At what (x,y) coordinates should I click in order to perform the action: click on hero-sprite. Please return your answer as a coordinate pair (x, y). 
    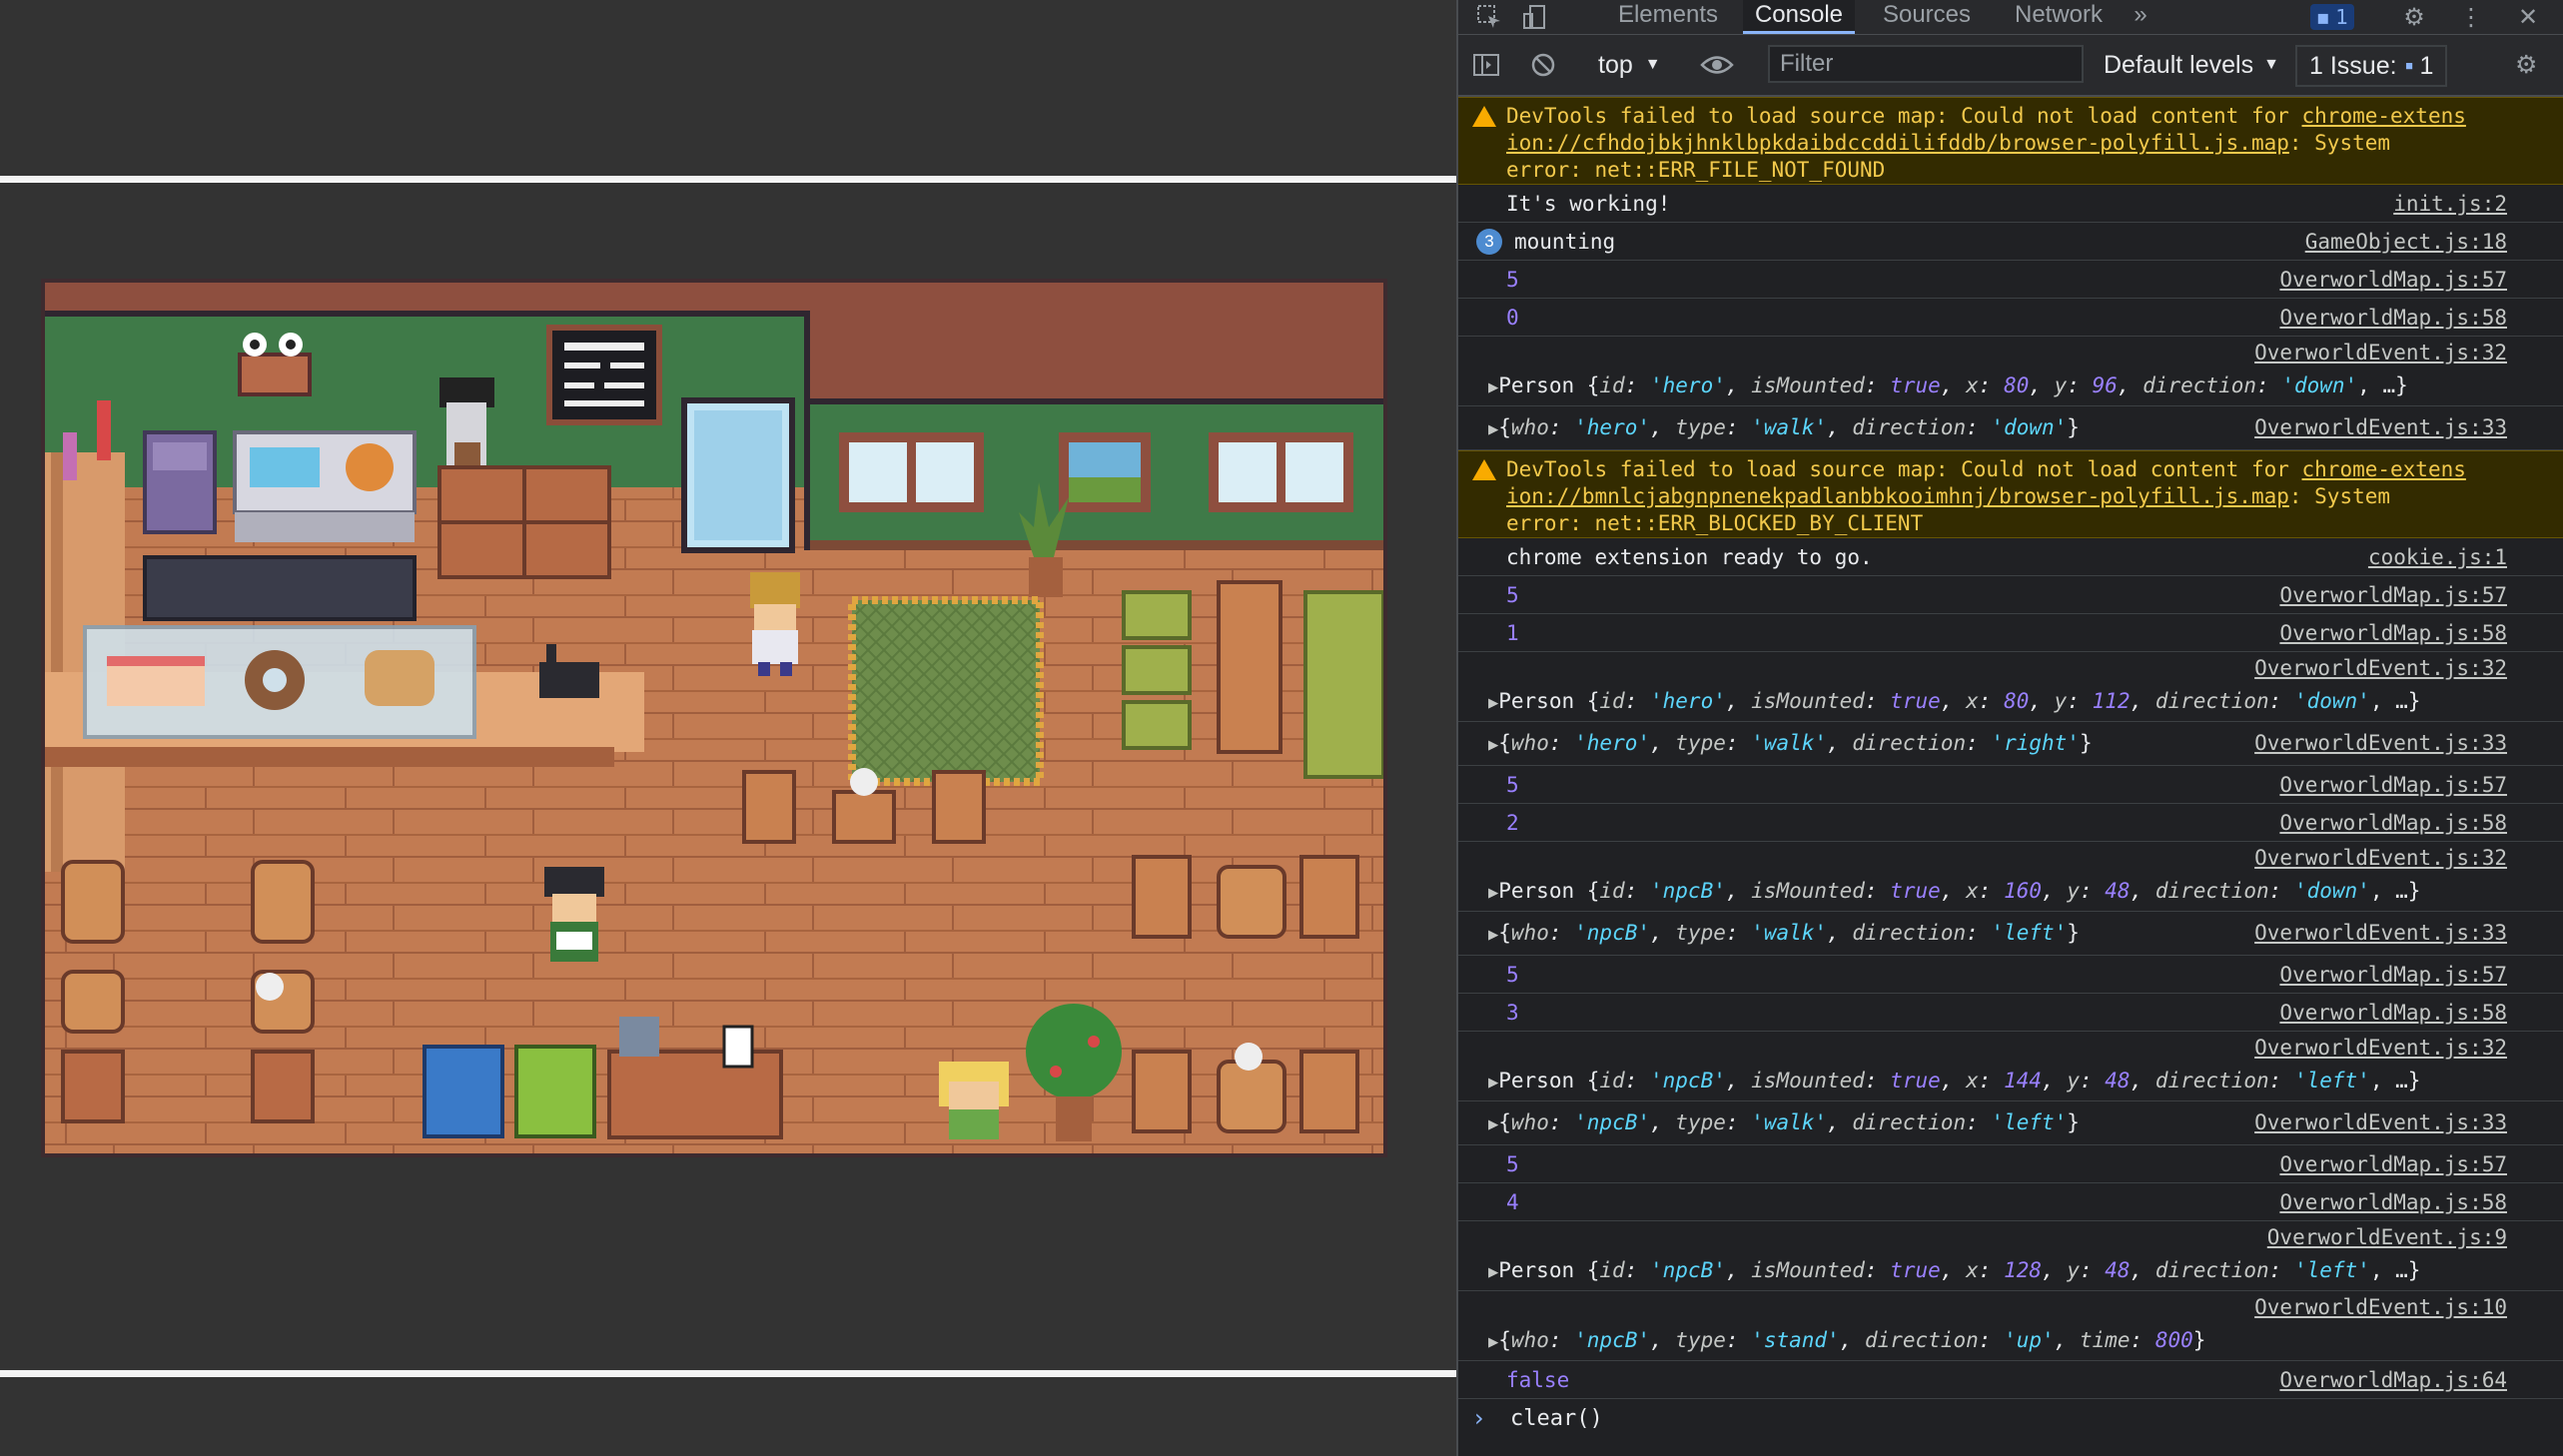
    Looking at the image, I should click on (775, 624).